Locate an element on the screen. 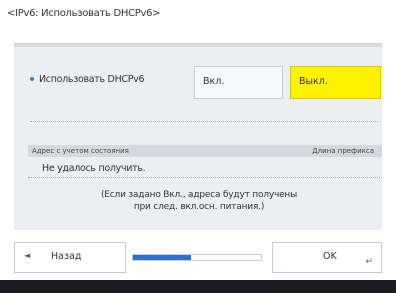 The height and width of the screenshot is (293, 396). column-address: Адрес с учетом состояния is located at coordinates (80, 151).